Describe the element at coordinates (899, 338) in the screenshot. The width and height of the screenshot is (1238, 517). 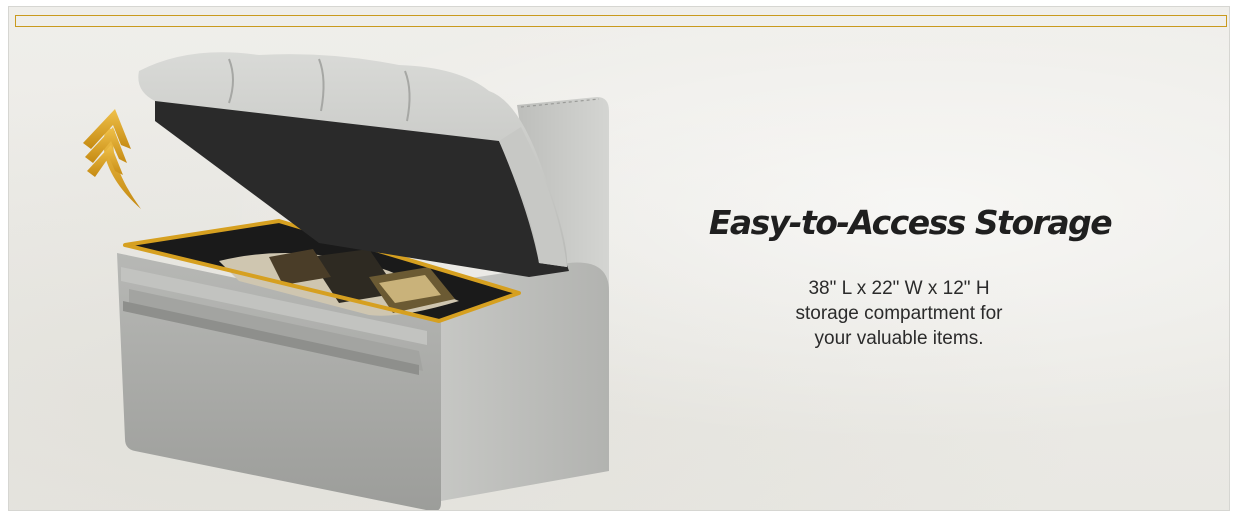
I see `description-line: your valuable items.` at that location.